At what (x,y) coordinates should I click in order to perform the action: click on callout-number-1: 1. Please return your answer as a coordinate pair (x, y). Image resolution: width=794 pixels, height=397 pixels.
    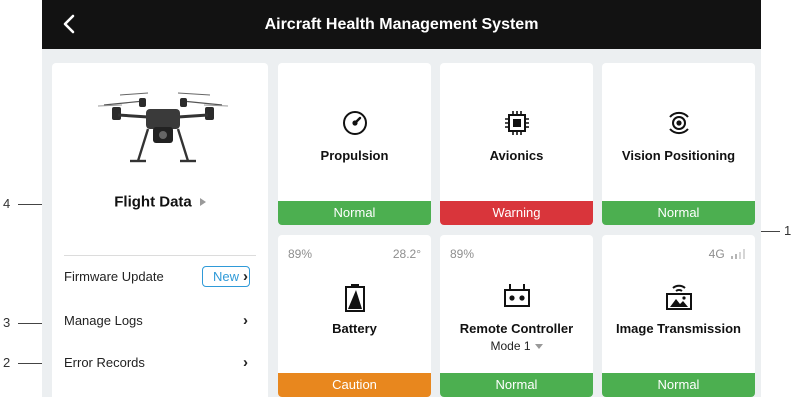
    Looking at the image, I should click on (788, 230).